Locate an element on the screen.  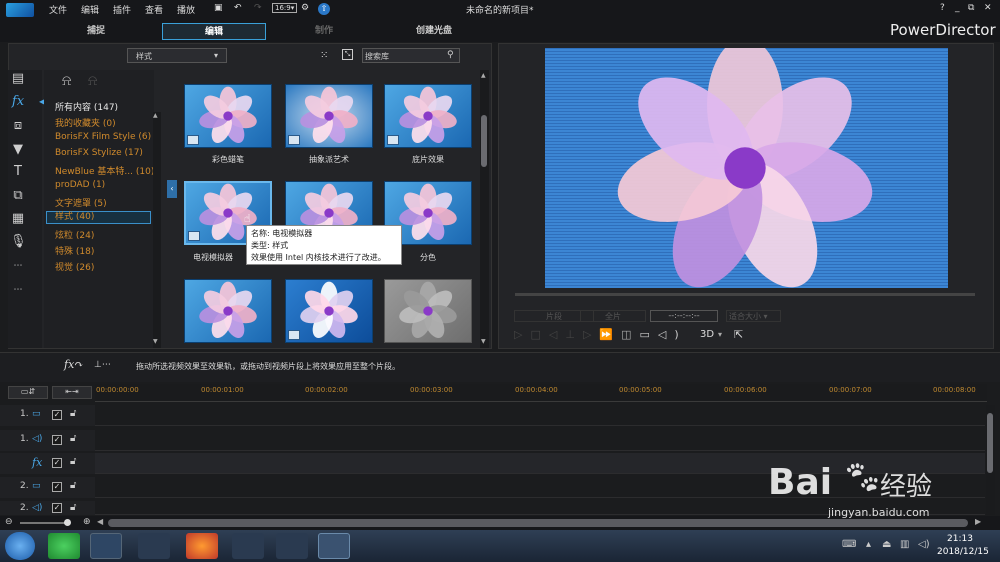
volume-tray-icon: ◁) is located at coordinates (924, 544).